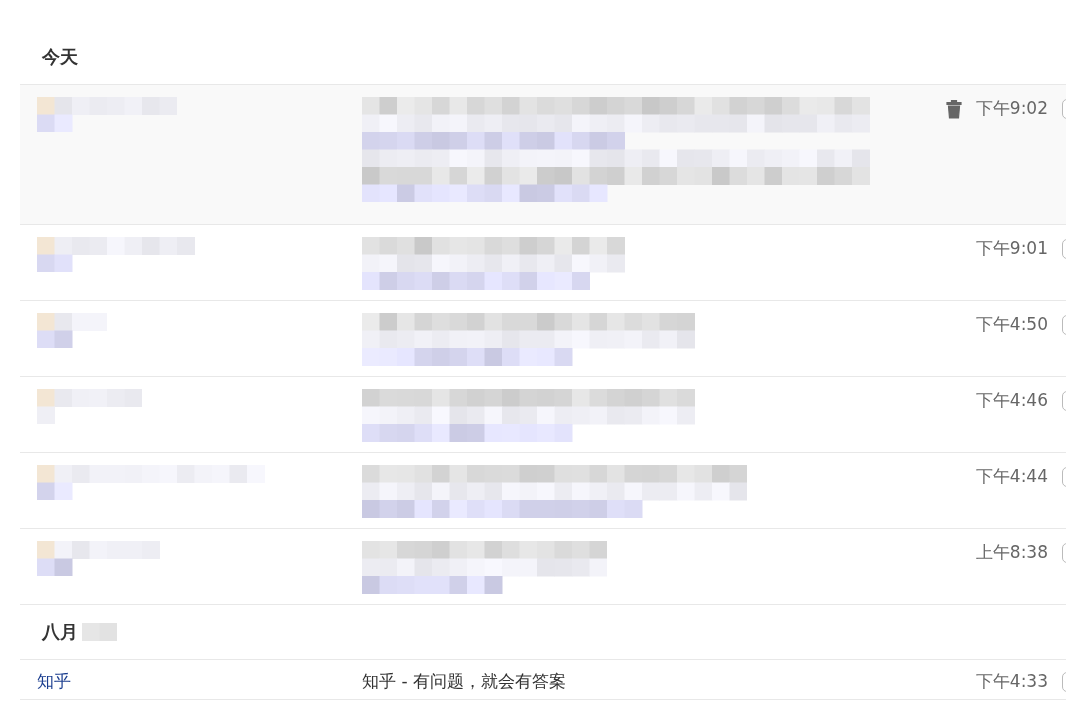 This screenshot has width=1066, height=715. I want to click on email-row: 下午4:46, so click(543, 415).